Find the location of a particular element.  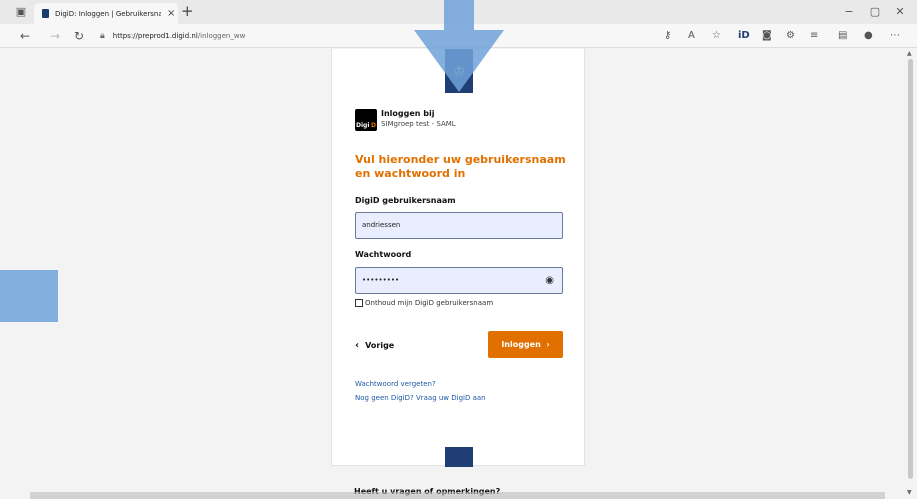

tab-title: DigiD: Inloggen | Gebruikersnaam is located at coordinates (108, 13).